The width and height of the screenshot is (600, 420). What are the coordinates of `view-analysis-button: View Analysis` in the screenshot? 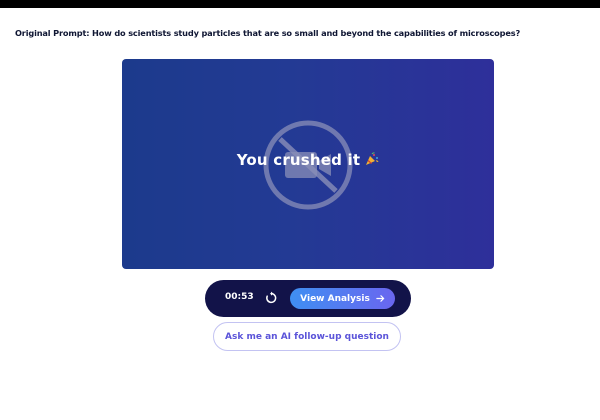 It's located at (342, 298).